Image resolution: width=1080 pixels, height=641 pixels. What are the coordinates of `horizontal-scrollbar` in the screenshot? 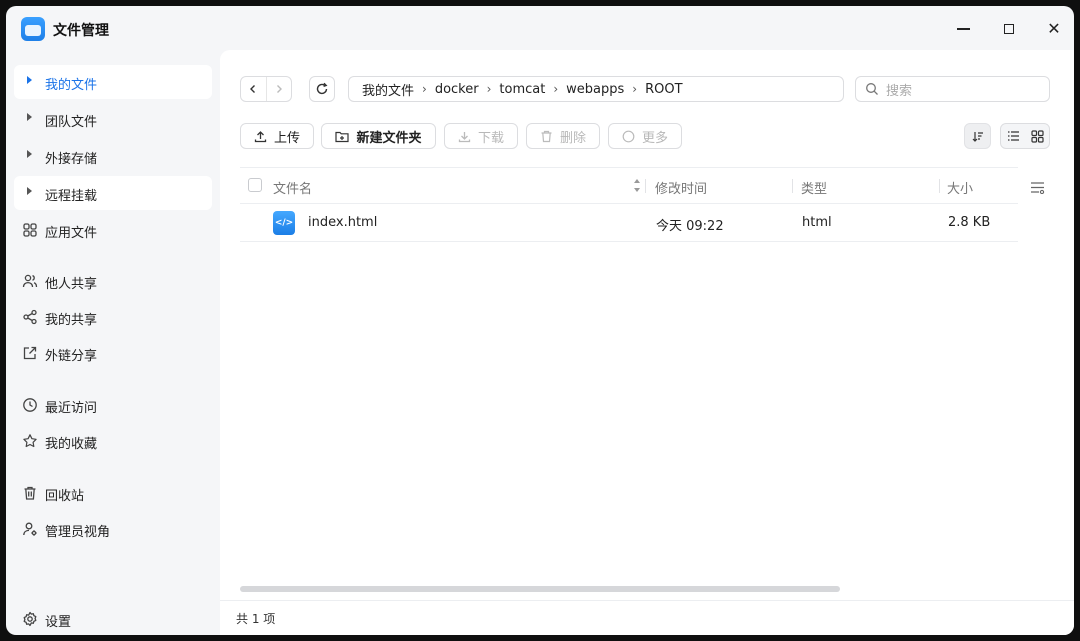 It's located at (540, 589).